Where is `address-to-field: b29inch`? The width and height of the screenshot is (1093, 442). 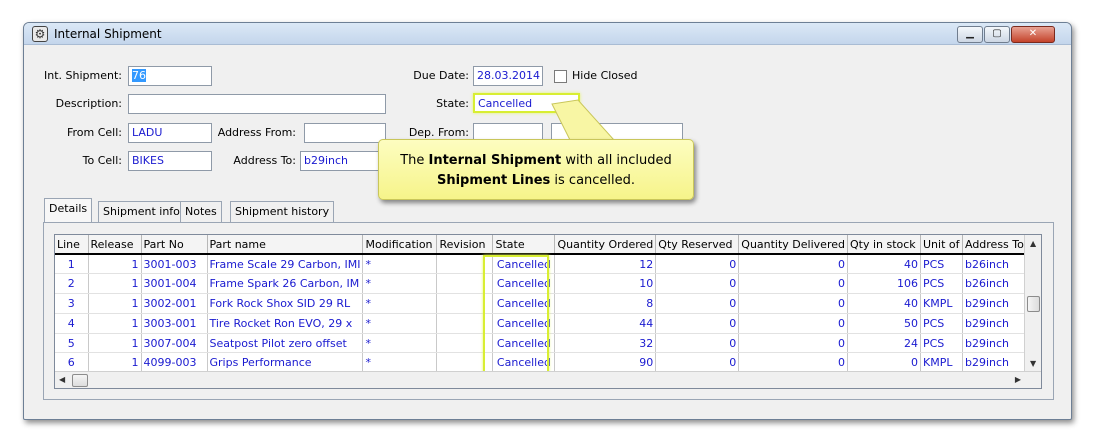
address-to-field: b29inch is located at coordinates (343, 161).